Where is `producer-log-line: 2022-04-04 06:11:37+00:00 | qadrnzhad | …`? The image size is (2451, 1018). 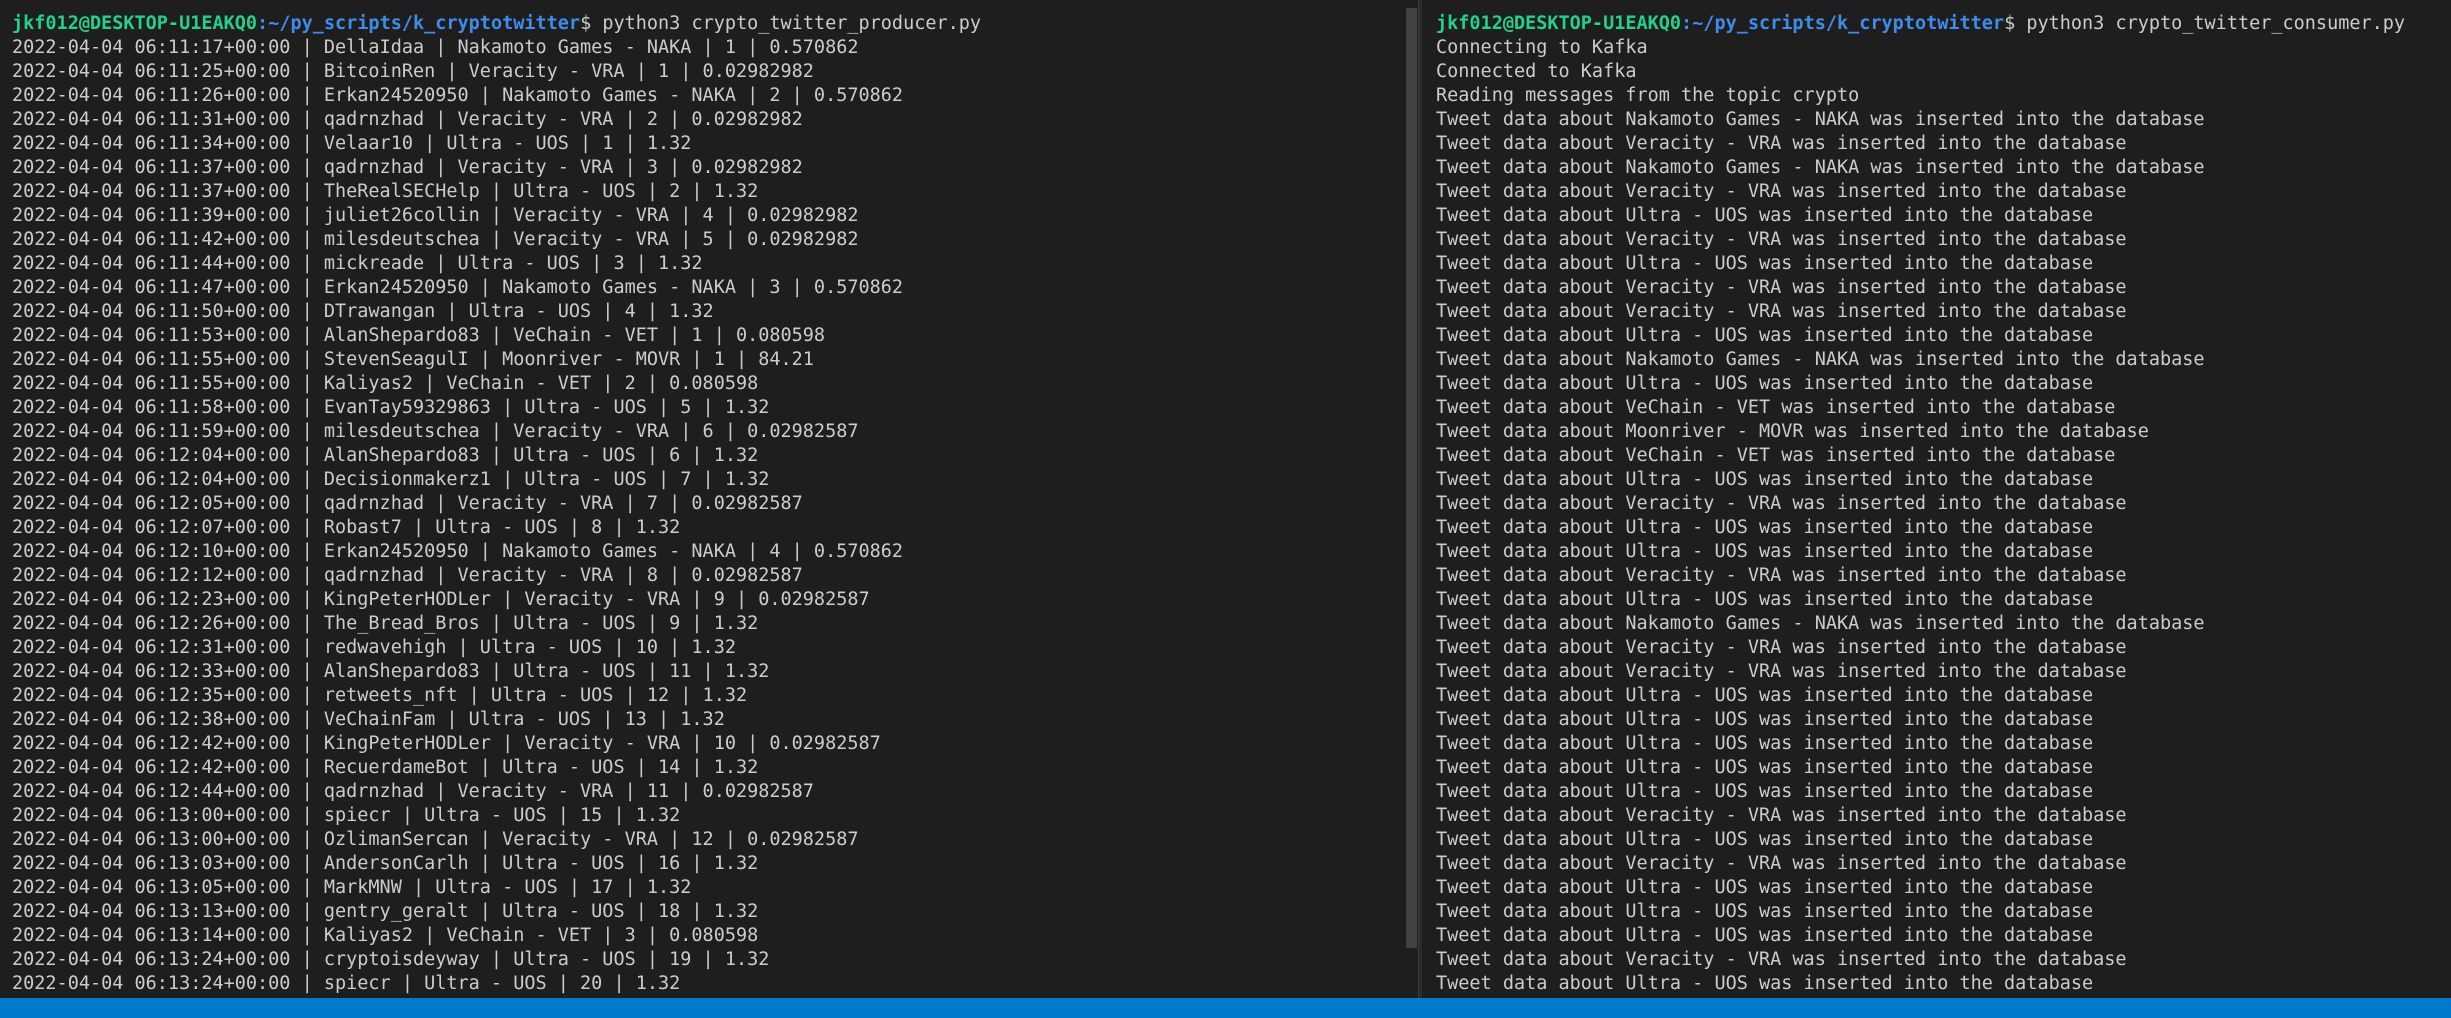 producer-log-line: 2022-04-04 06:11:37+00:00 | qadrnzhad | … is located at coordinates (407, 167).